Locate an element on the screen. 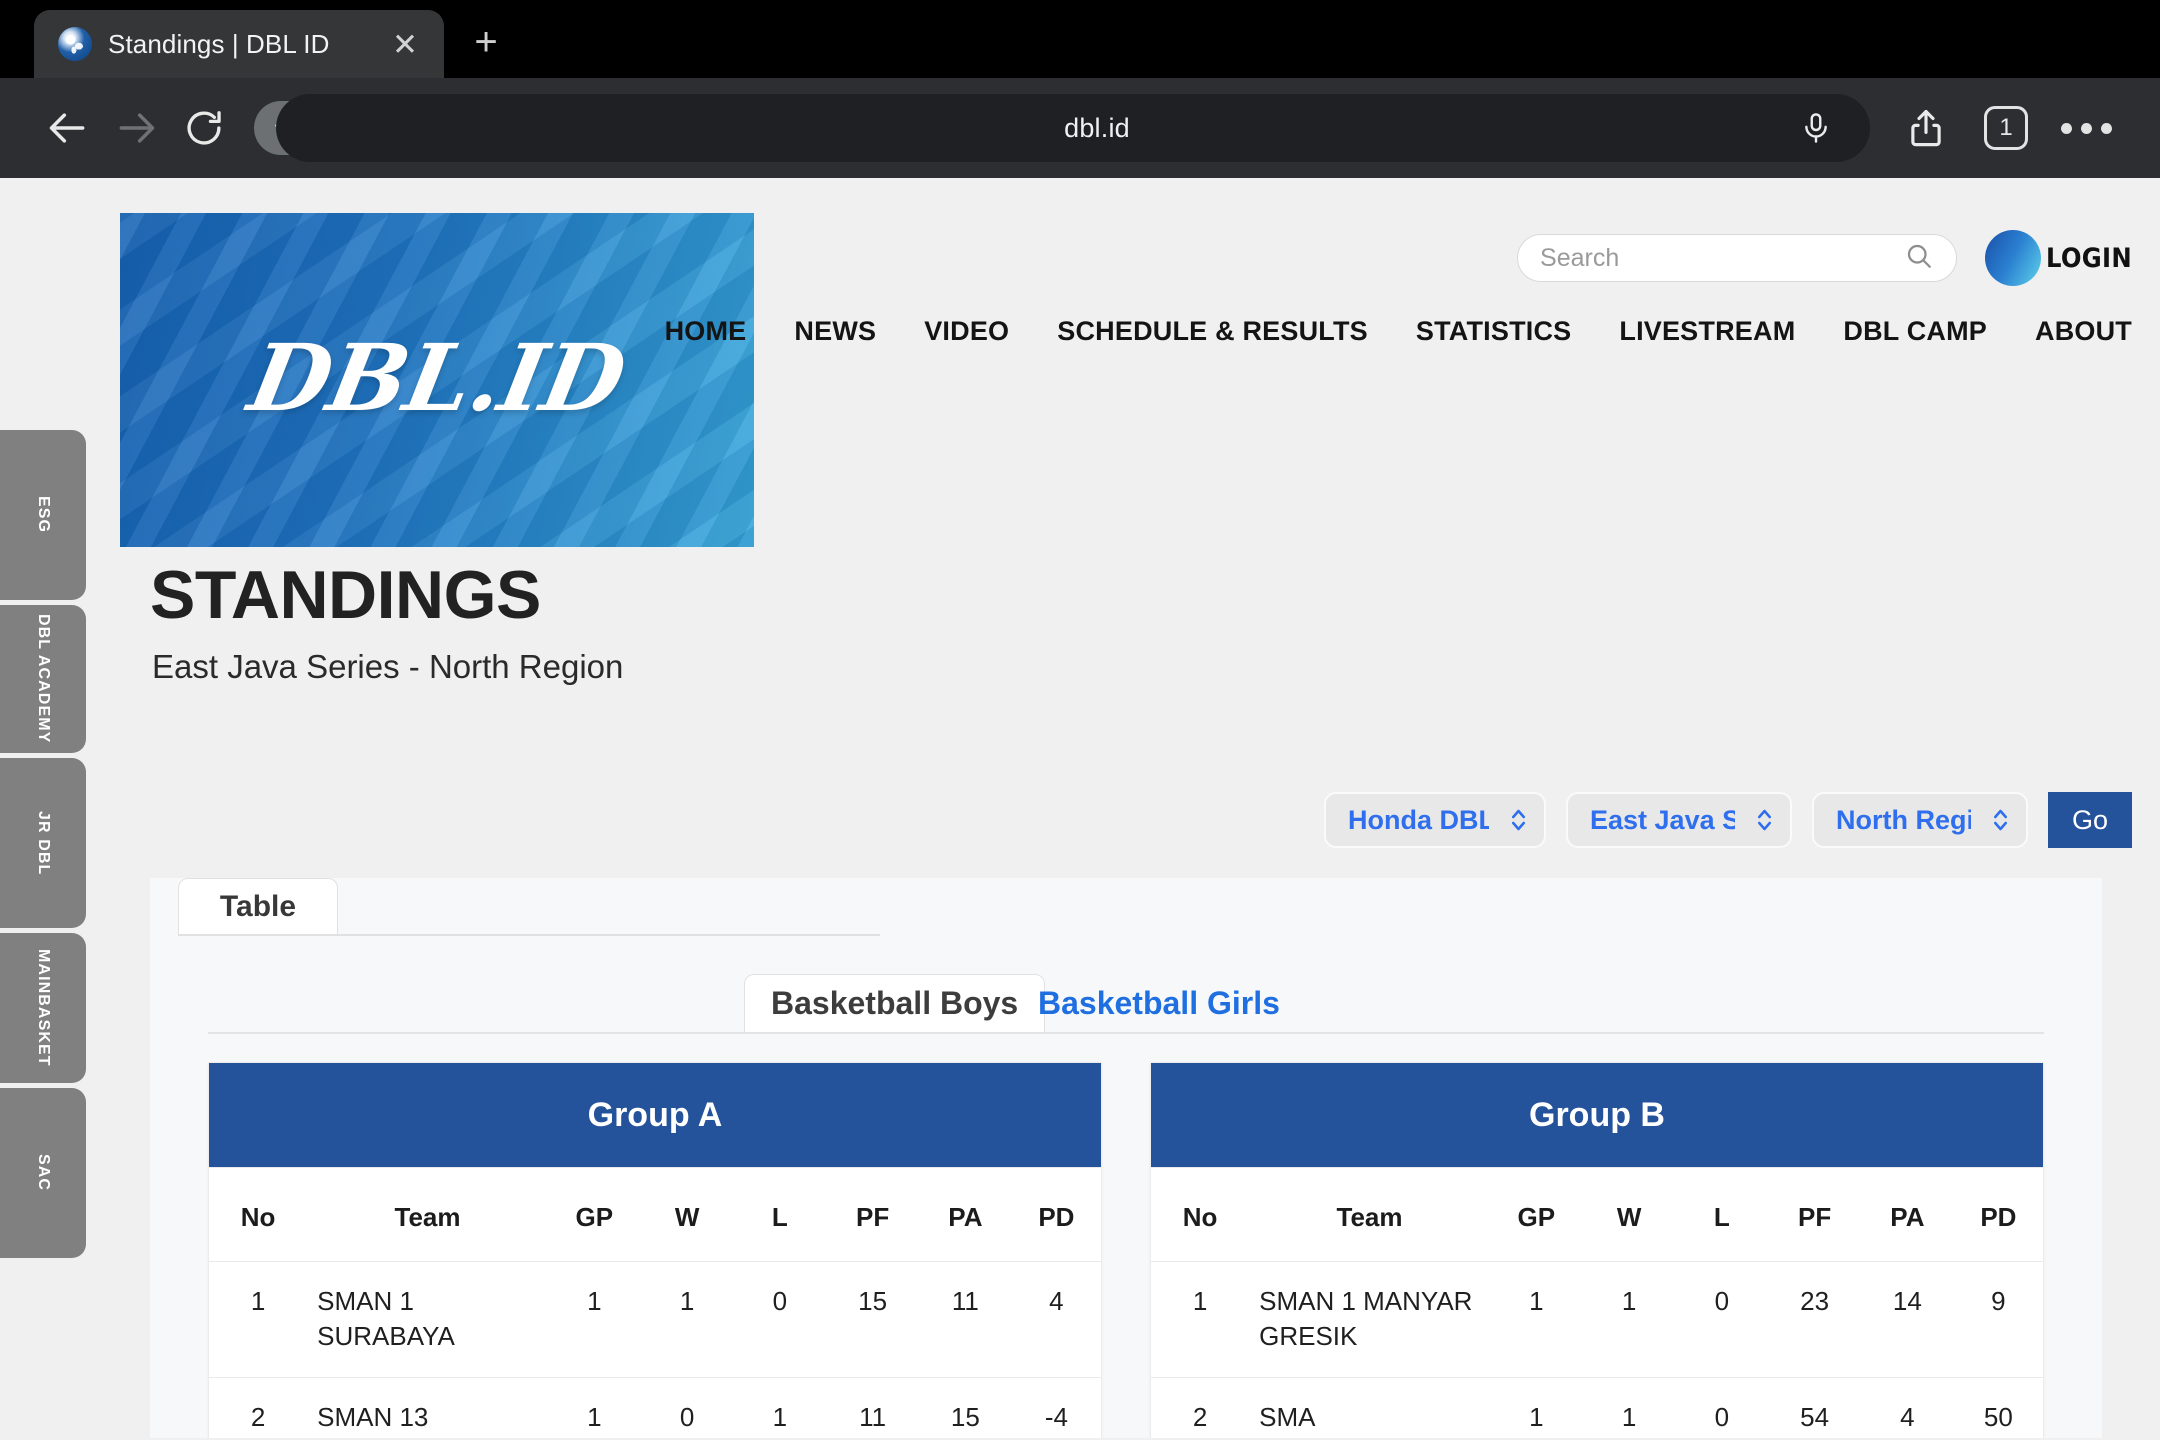 The image size is (2160, 1440). rail-item-label: ESG is located at coordinates (43, 515).